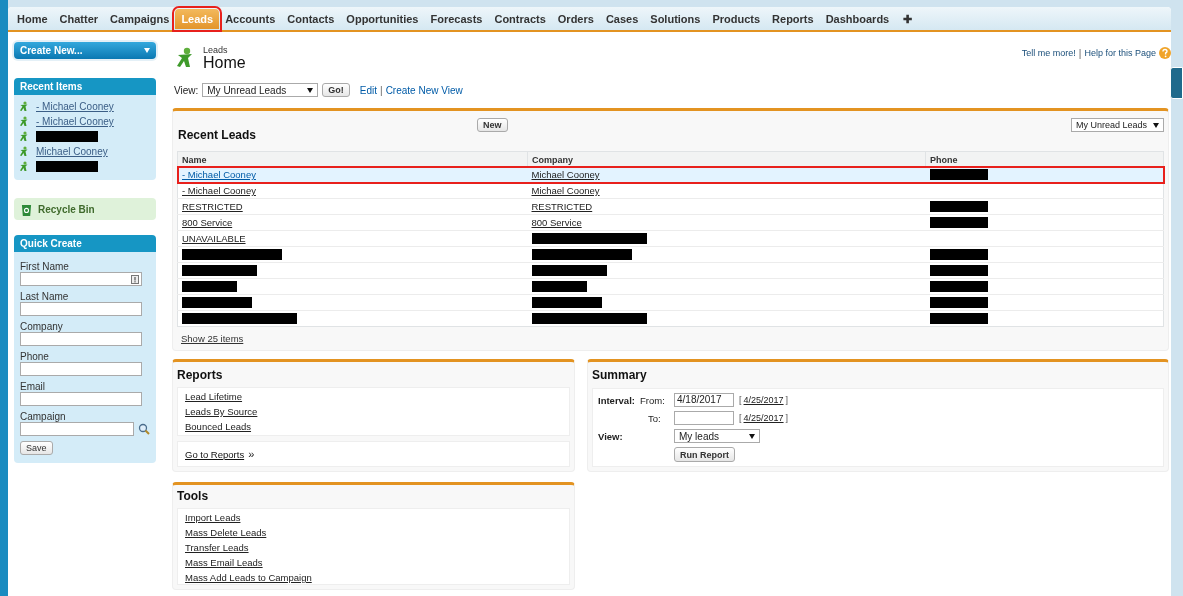 The height and width of the screenshot is (596, 1183). I want to click on help-link: Tell me more!, so click(1048, 53).